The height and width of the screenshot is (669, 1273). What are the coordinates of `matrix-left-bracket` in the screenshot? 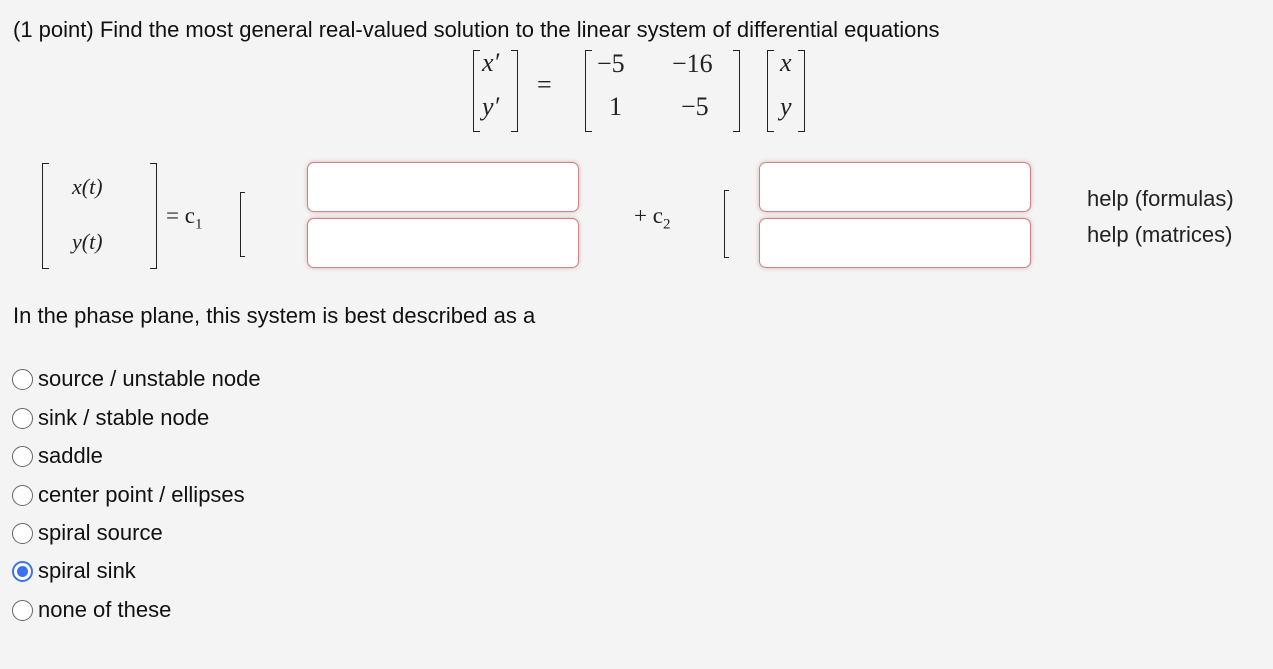 It's located at (588, 91).